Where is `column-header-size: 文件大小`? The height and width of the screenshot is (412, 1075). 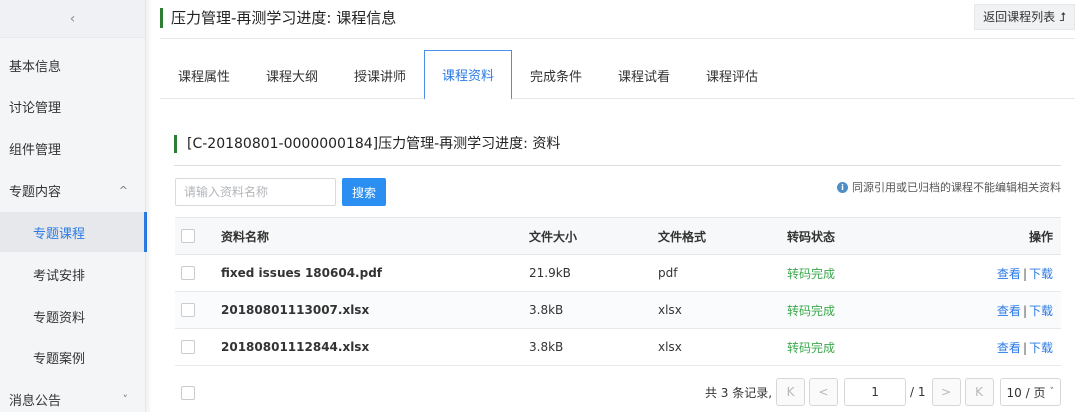
column-header-size: 文件大小 is located at coordinates (553, 236).